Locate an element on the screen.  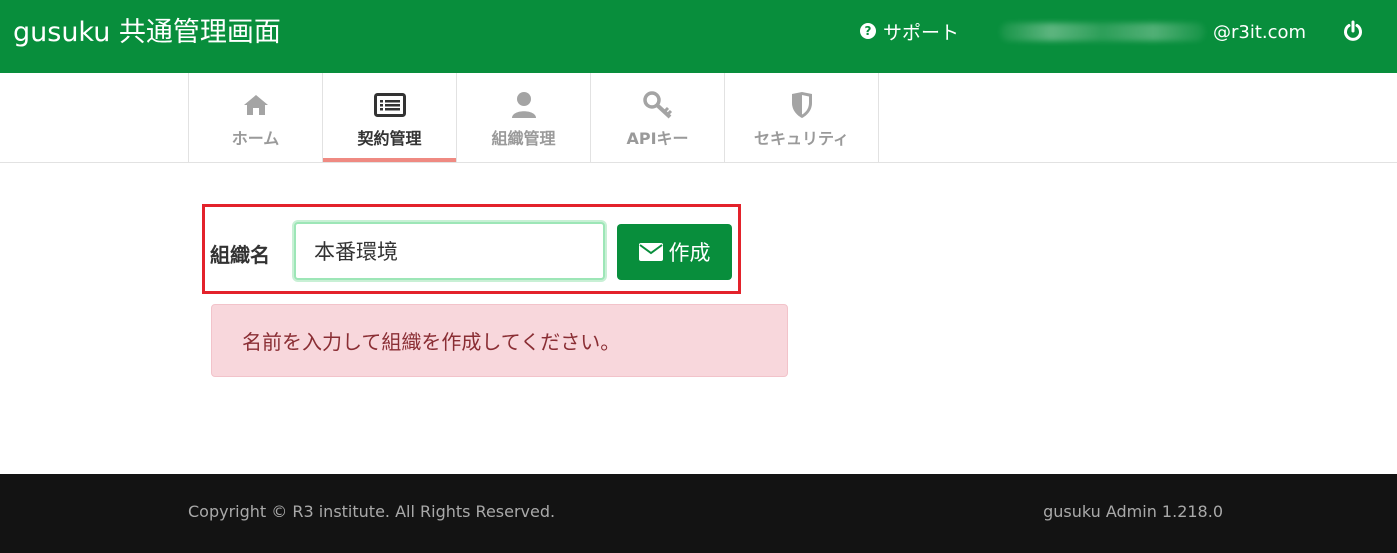
create-button-label: 作成 is located at coordinates (689, 253).